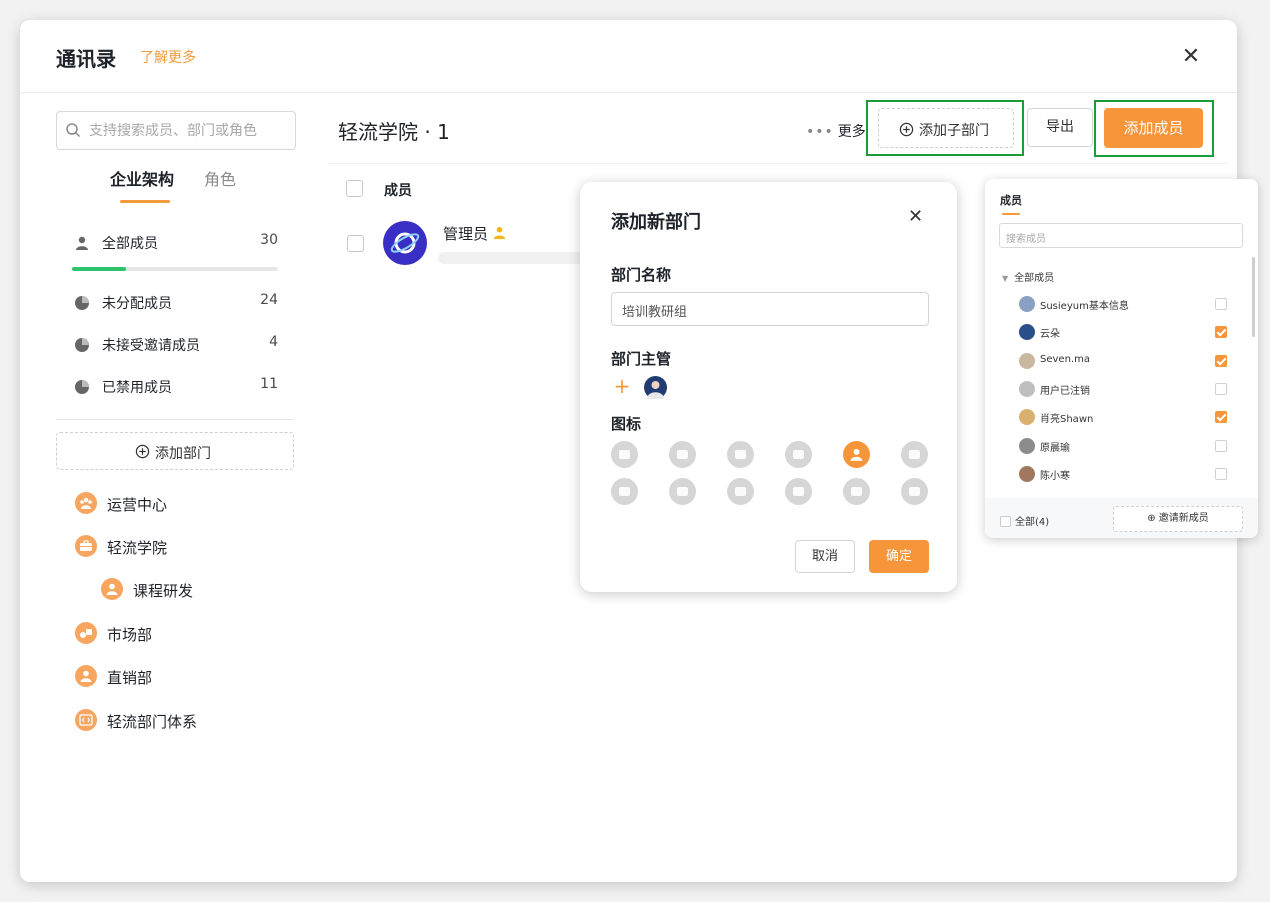  Describe the element at coordinates (946, 128) in the screenshot. I see `add-subdepartment-button: 添加子部门` at that location.